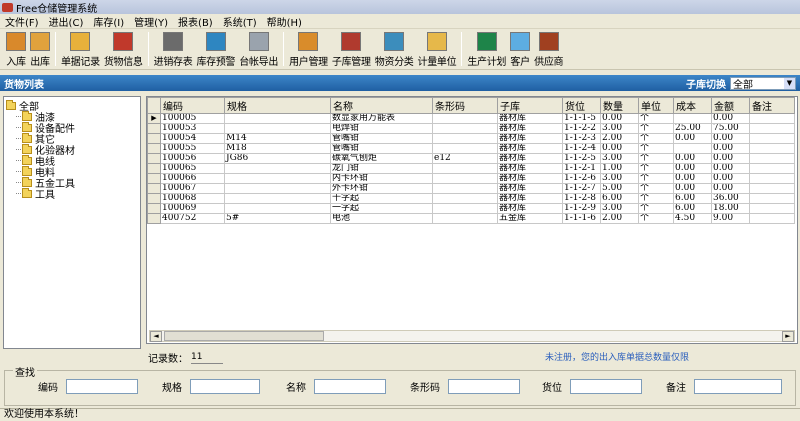 The width and height of the screenshot is (800, 421). Describe the element at coordinates (472, 336) in the screenshot. I see `horizontal-scrollbar: ◄ ►` at that location.